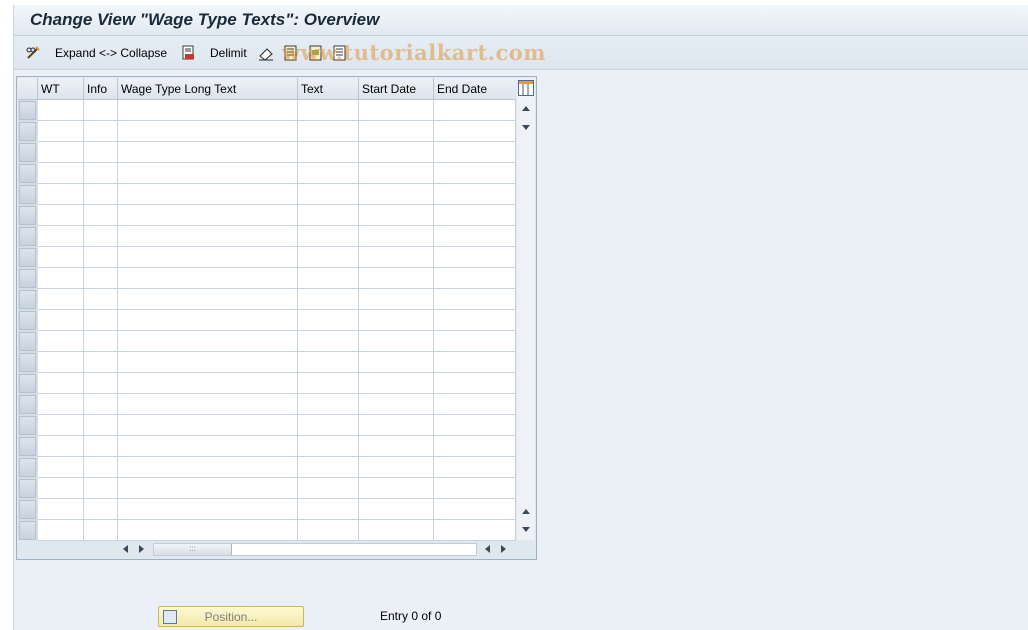 This screenshot has height=630, width=1028. Describe the element at coordinates (101, 89) in the screenshot. I see `column-header-info: Info` at that location.